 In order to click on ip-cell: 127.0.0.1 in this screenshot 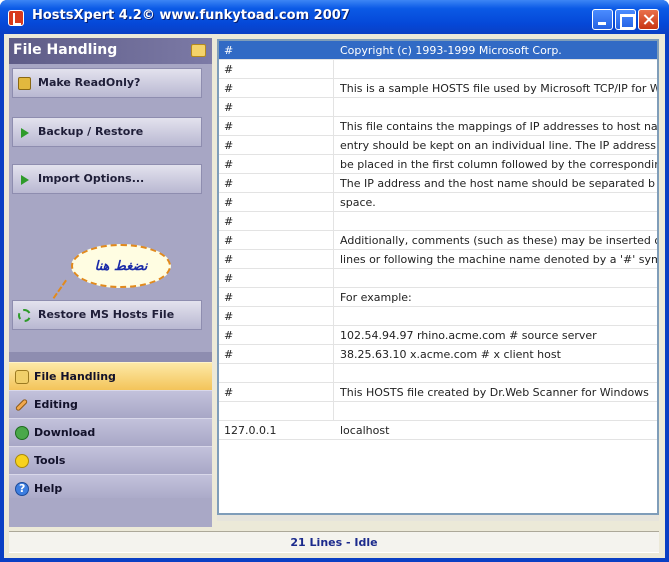, I will do `click(279, 430)`.